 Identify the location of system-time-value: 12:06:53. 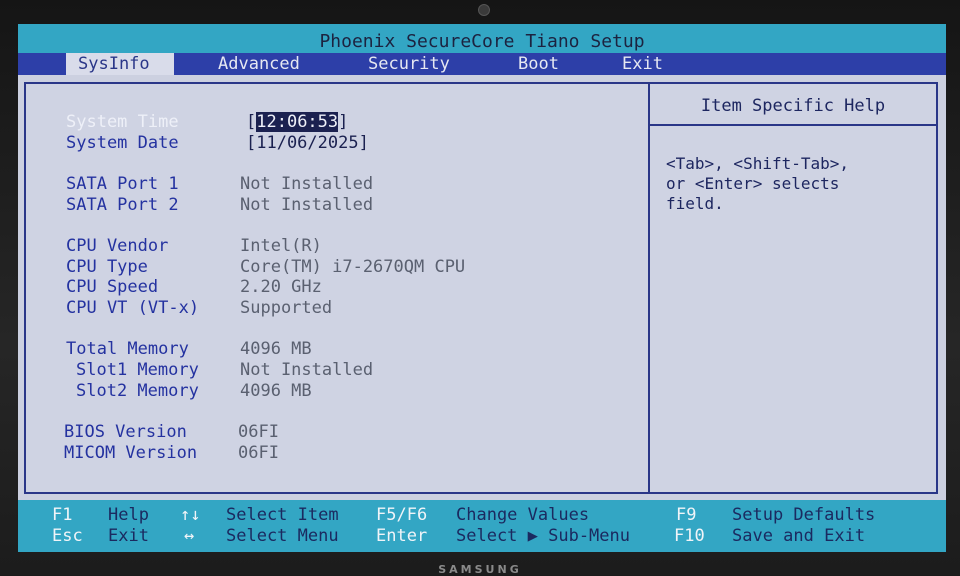
(297, 122).